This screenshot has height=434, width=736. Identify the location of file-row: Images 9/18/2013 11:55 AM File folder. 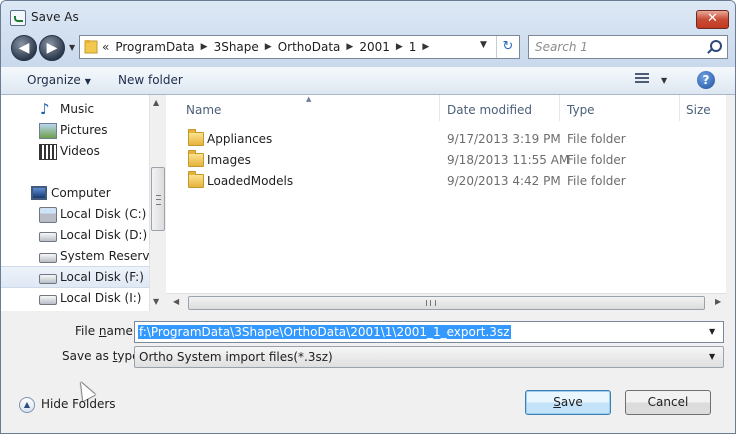
(452, 160).